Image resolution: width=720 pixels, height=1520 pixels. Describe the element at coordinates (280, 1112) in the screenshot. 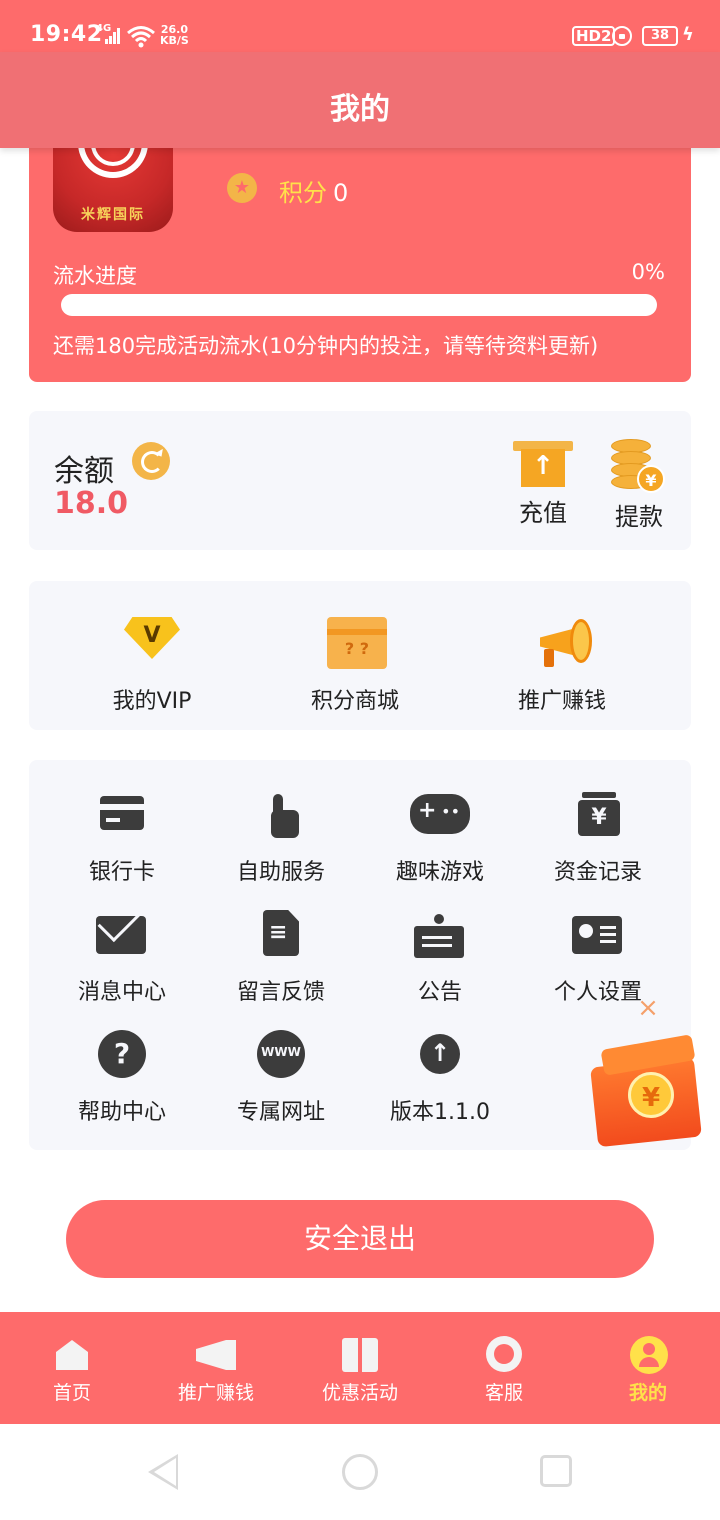

I see `menu-label: 专属网址` at that location.